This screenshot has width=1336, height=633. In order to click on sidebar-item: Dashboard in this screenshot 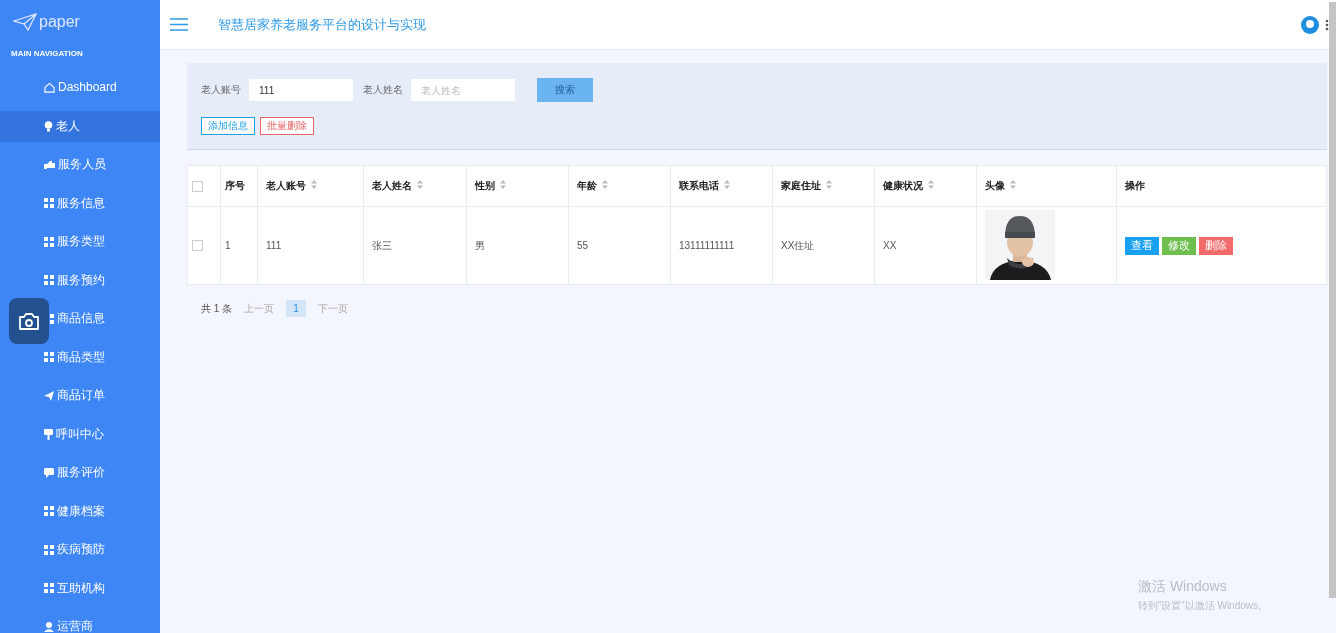, I will do `click(80, 87)`.